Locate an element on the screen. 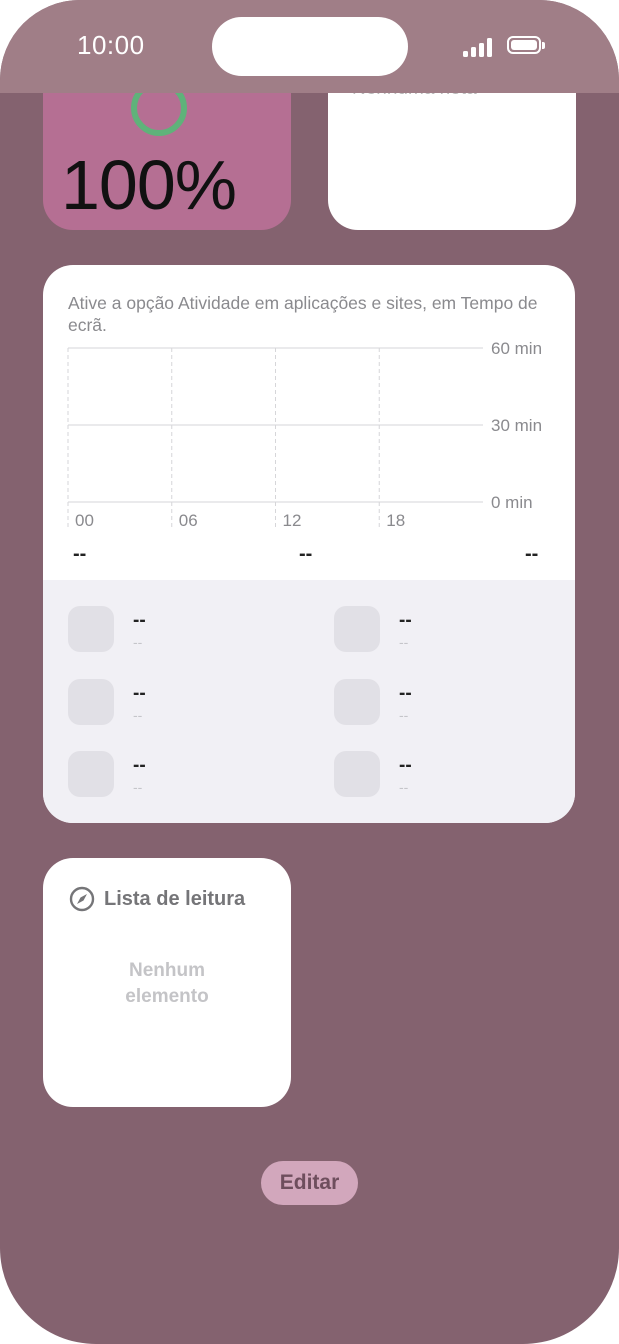 The image size is (619, 1344). reading-list-empty-line2: elemento is located at coordinates (167, 996).